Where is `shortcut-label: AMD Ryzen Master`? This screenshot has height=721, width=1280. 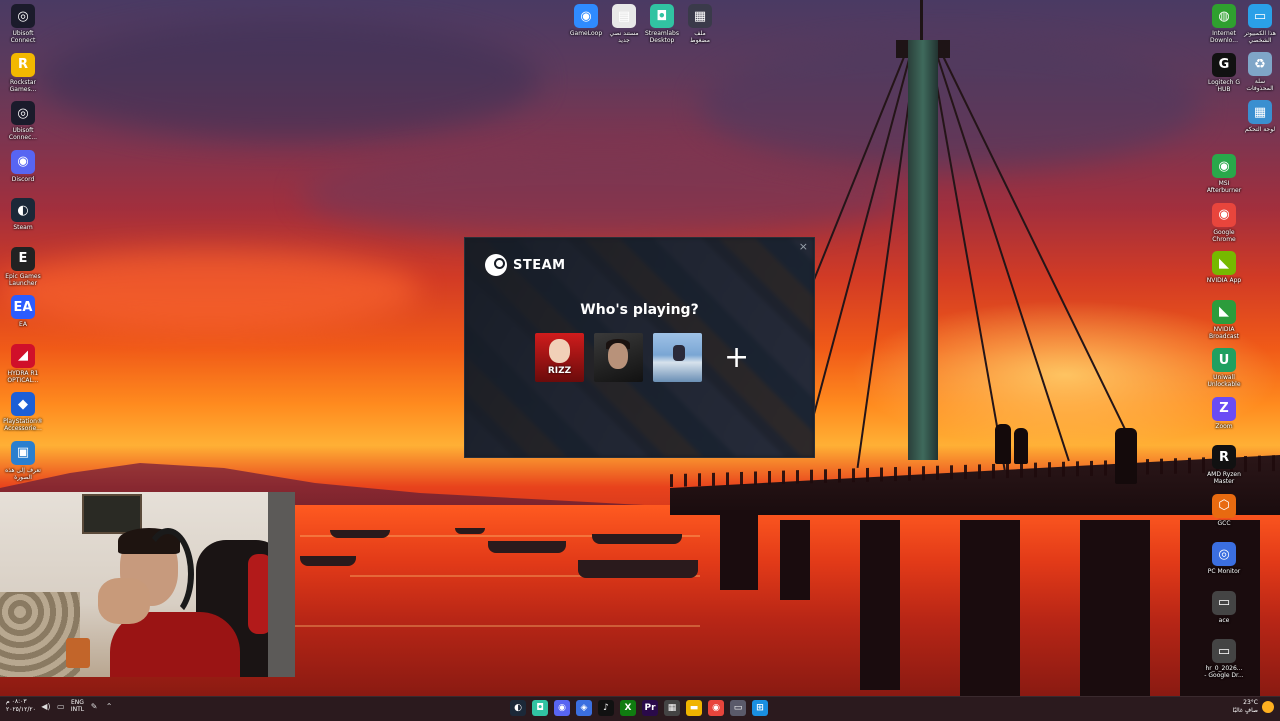 shortcut-label: AMD Ryzen Master is located at coordinates (1224, 478).